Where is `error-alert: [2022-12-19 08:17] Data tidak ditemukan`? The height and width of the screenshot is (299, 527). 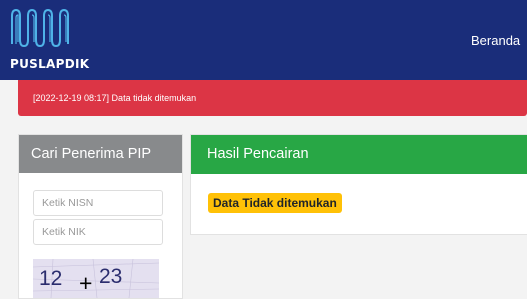 error-alert: [2022-12-19 08:17] Data tidak ditemukan is located at coordinates (272, 98).